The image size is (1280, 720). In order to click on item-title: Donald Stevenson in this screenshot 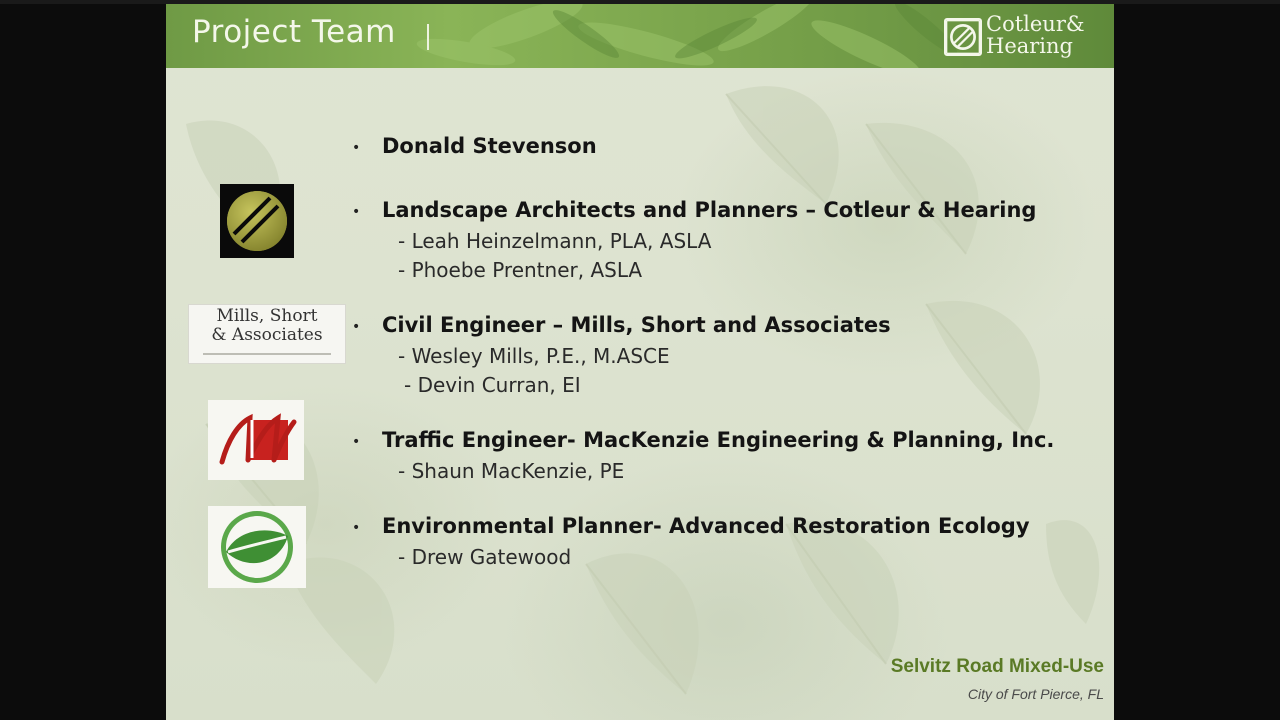, I will do `click(489, 146)`.